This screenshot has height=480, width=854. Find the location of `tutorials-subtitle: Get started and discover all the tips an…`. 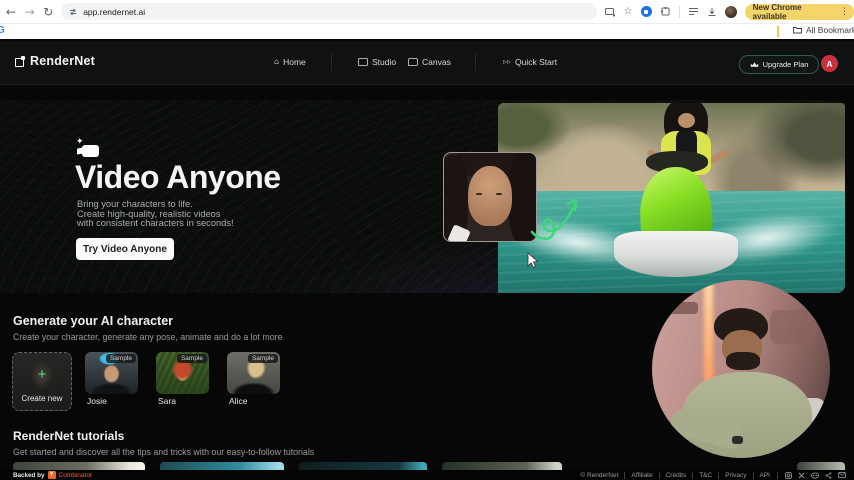

tutorials-subtitle: Get started and discover all the tips an… is located at coordinates (164, 452).